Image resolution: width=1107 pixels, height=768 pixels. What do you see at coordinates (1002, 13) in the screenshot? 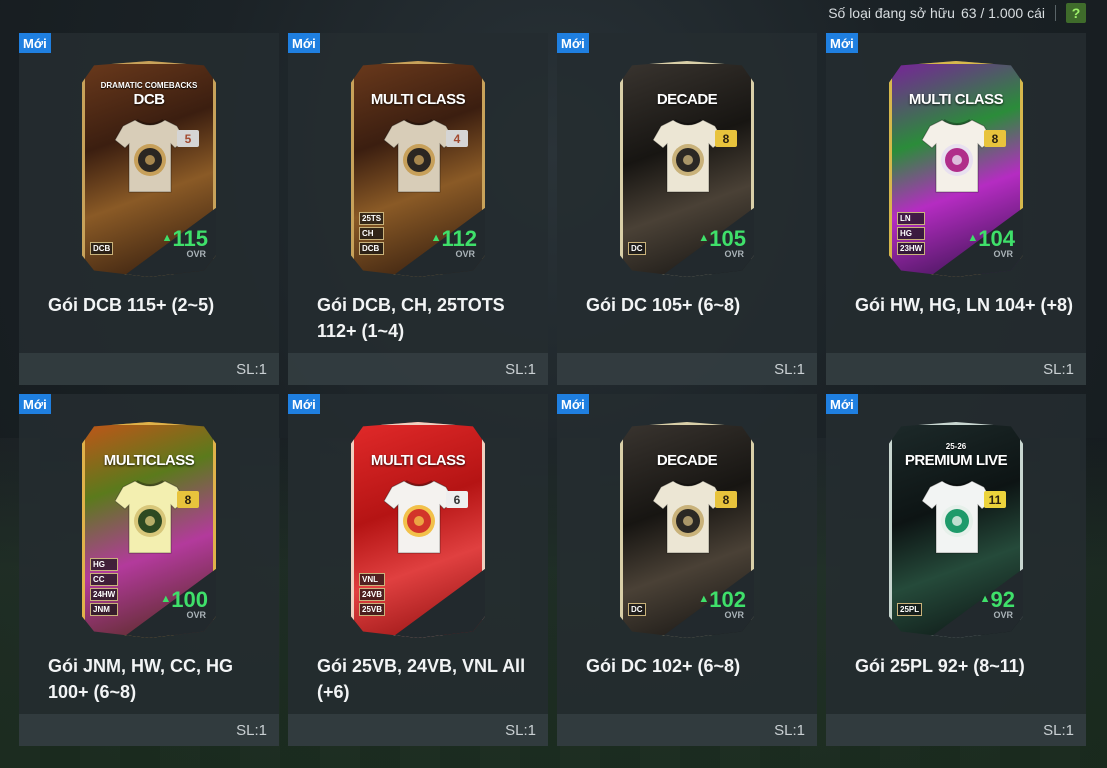
I see `owned-types-count: 63 / 1.000 cái` at bounding box center [1002, 13].